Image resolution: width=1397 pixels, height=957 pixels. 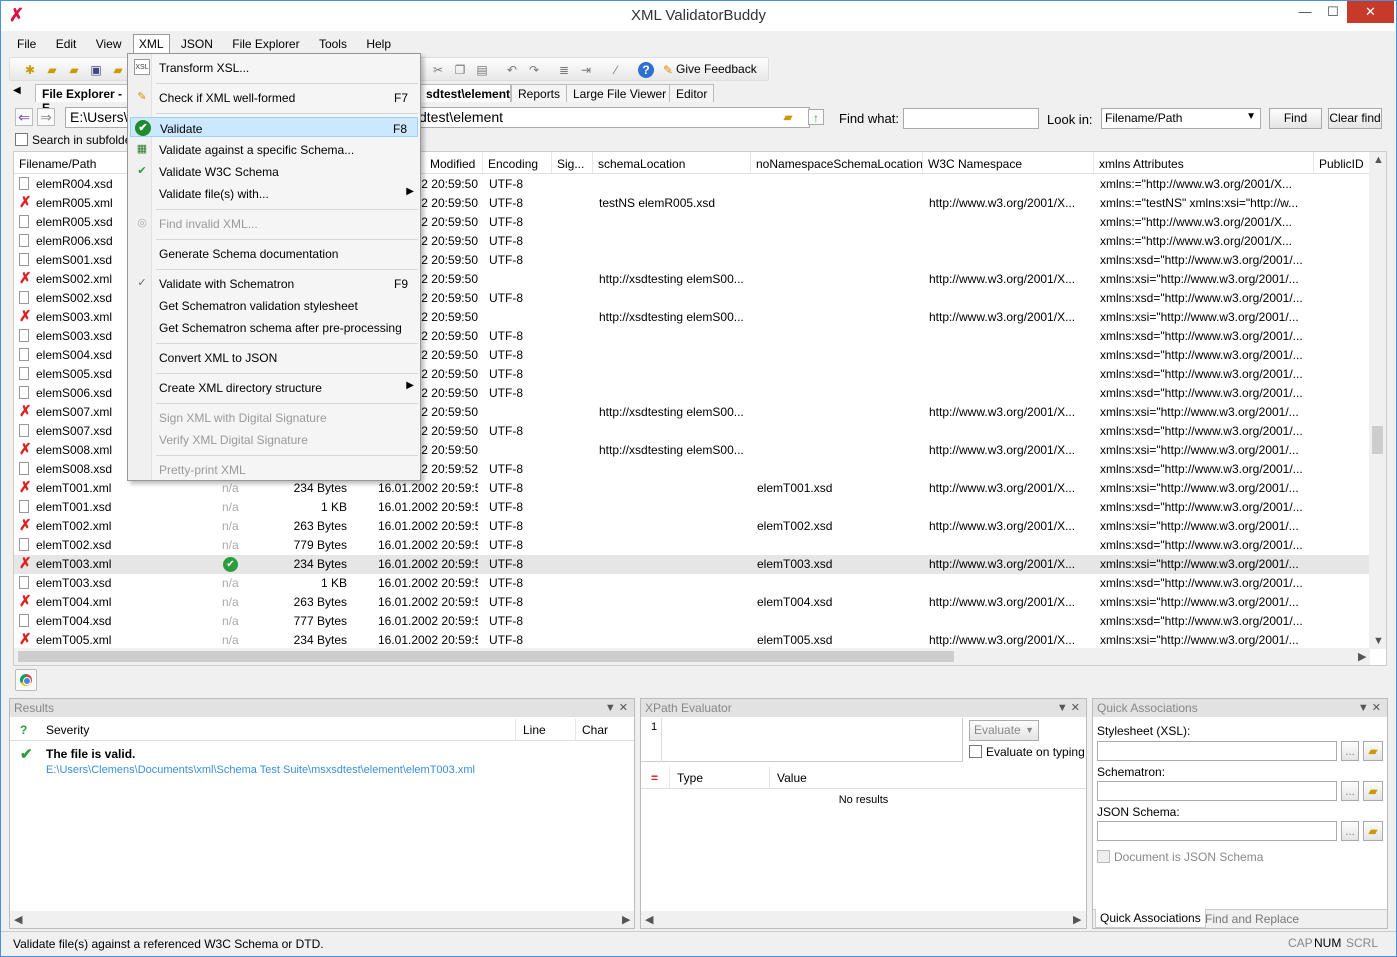 I want to click on open-icon: ▰, so click(x=52, y=70).